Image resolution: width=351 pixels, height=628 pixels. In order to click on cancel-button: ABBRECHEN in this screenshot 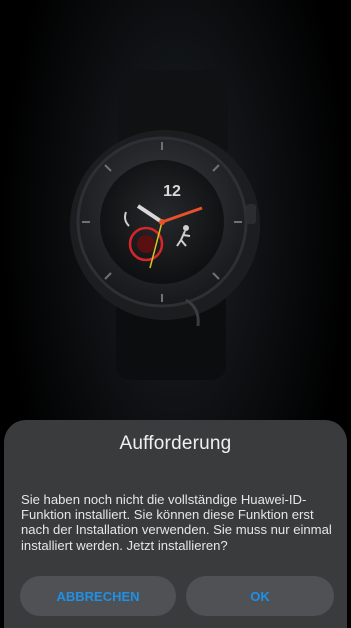, I will do `click(98, 596)`.